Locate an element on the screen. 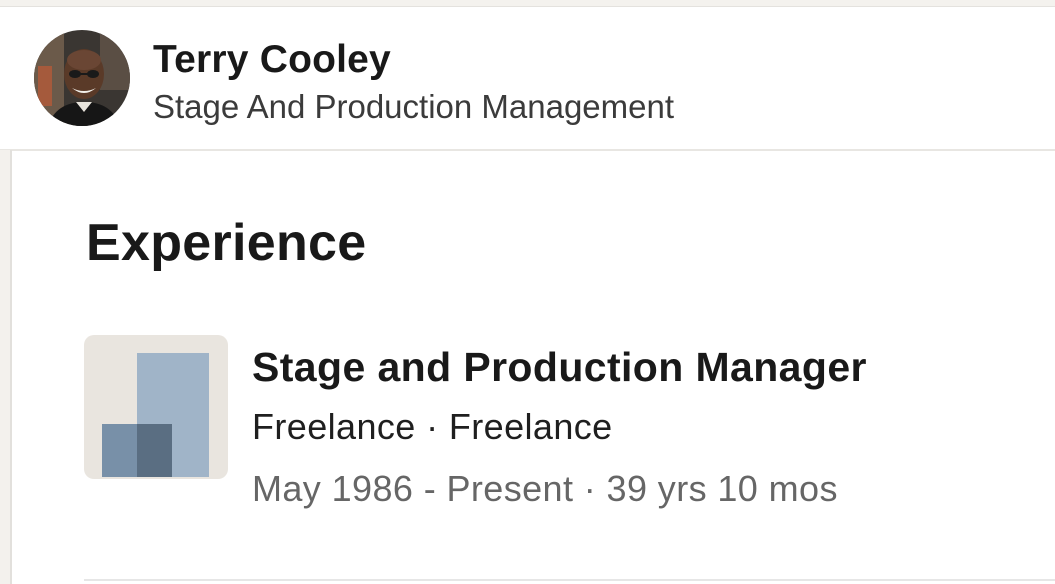 The image size is (1055, 584). divider is located at coordinates (569, 580).